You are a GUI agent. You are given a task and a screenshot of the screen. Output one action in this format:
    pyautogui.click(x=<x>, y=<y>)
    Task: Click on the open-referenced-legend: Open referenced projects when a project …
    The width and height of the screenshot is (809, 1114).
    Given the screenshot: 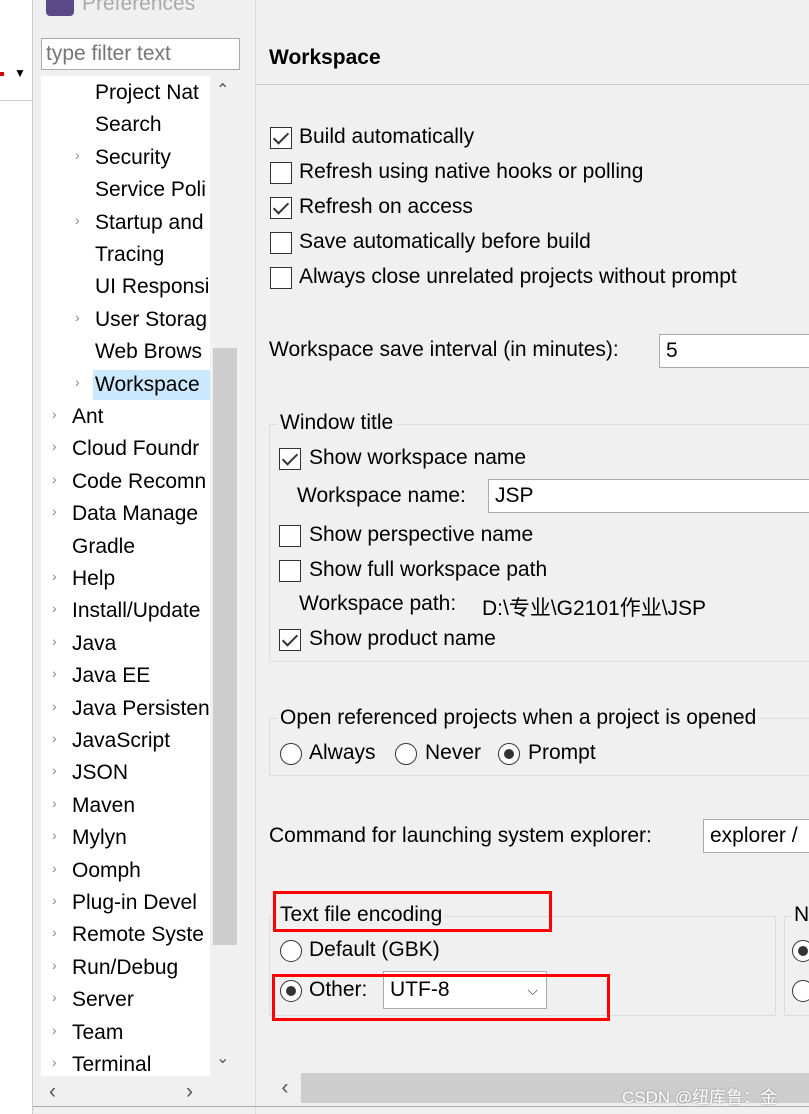 What is the action you would take?
    pyautogui.click(x=518, y=718)
    